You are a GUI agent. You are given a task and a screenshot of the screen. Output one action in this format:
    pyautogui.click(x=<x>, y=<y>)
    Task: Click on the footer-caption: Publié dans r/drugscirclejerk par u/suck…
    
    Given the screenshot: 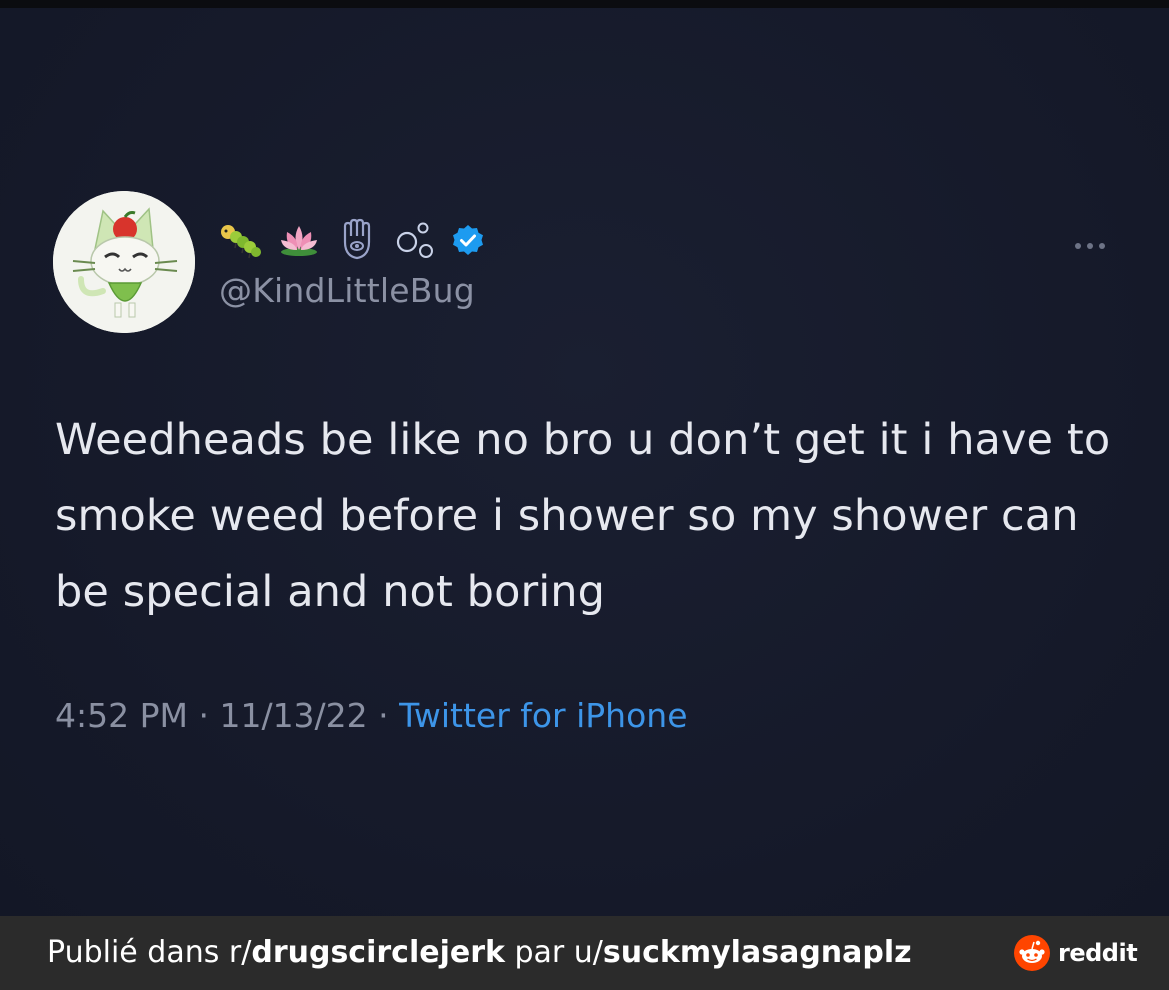 What is the action you would take?
    pyautogui.click(x=479, y=953)
    